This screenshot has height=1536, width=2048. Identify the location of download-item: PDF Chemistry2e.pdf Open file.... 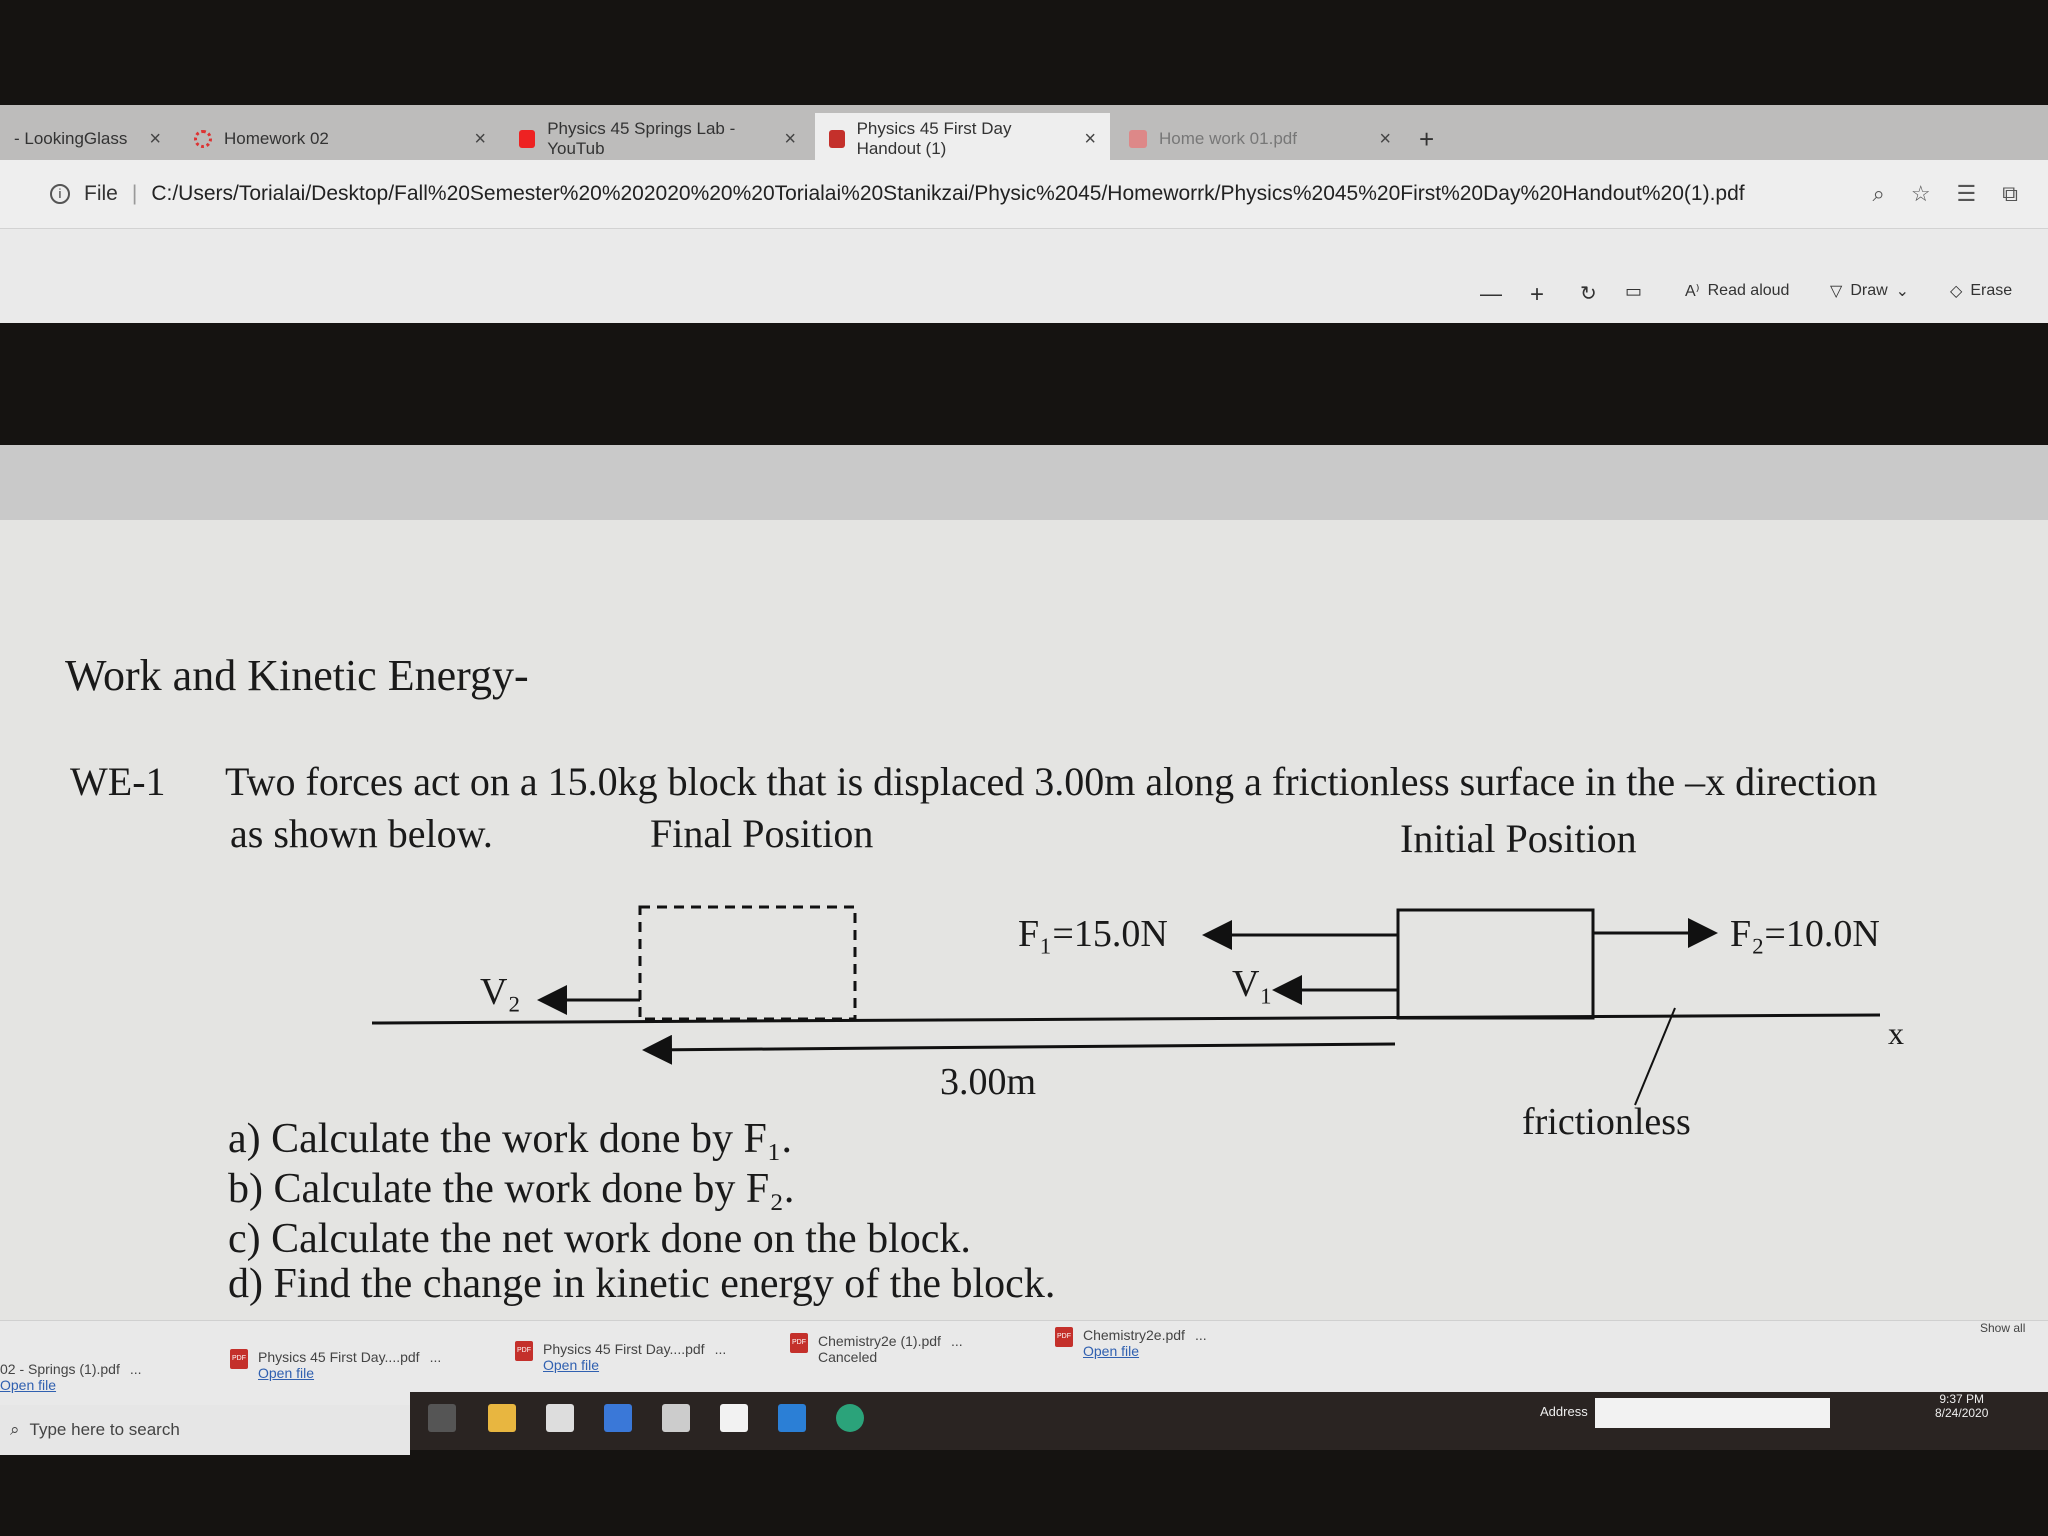
(1131, 1343).